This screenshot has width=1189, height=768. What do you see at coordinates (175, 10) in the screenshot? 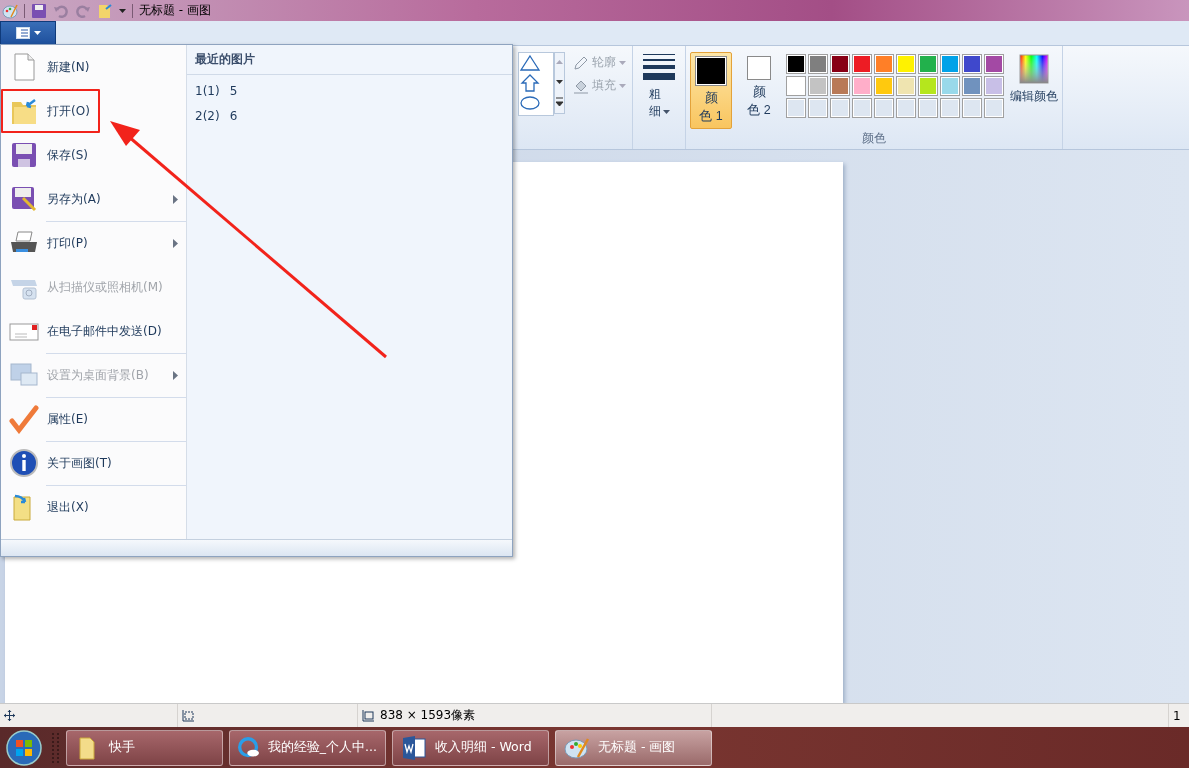
I see `window-title: 无标题 - 画图` at bounding box center [175, 10].